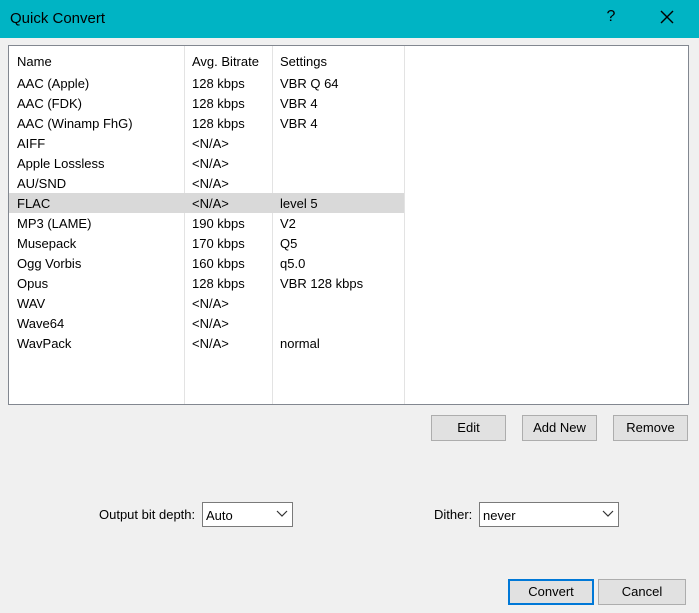 This screenshot has height=613, width=699. Describe the element at coordinates (309, 83) in the screenshot. I see `cell-settings: VBR Q 64` at that location.